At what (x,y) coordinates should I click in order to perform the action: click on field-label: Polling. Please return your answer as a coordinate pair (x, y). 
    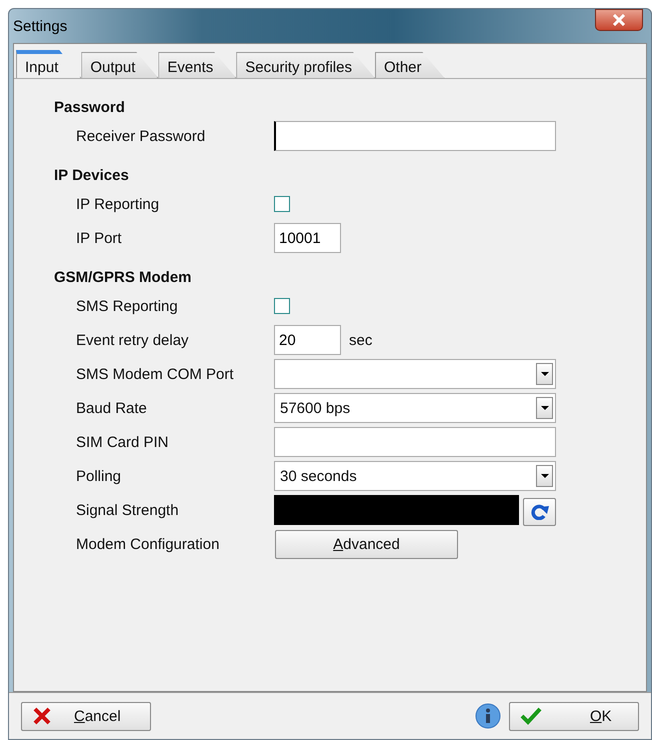
    Looking at the image, I should click on (98, 476).